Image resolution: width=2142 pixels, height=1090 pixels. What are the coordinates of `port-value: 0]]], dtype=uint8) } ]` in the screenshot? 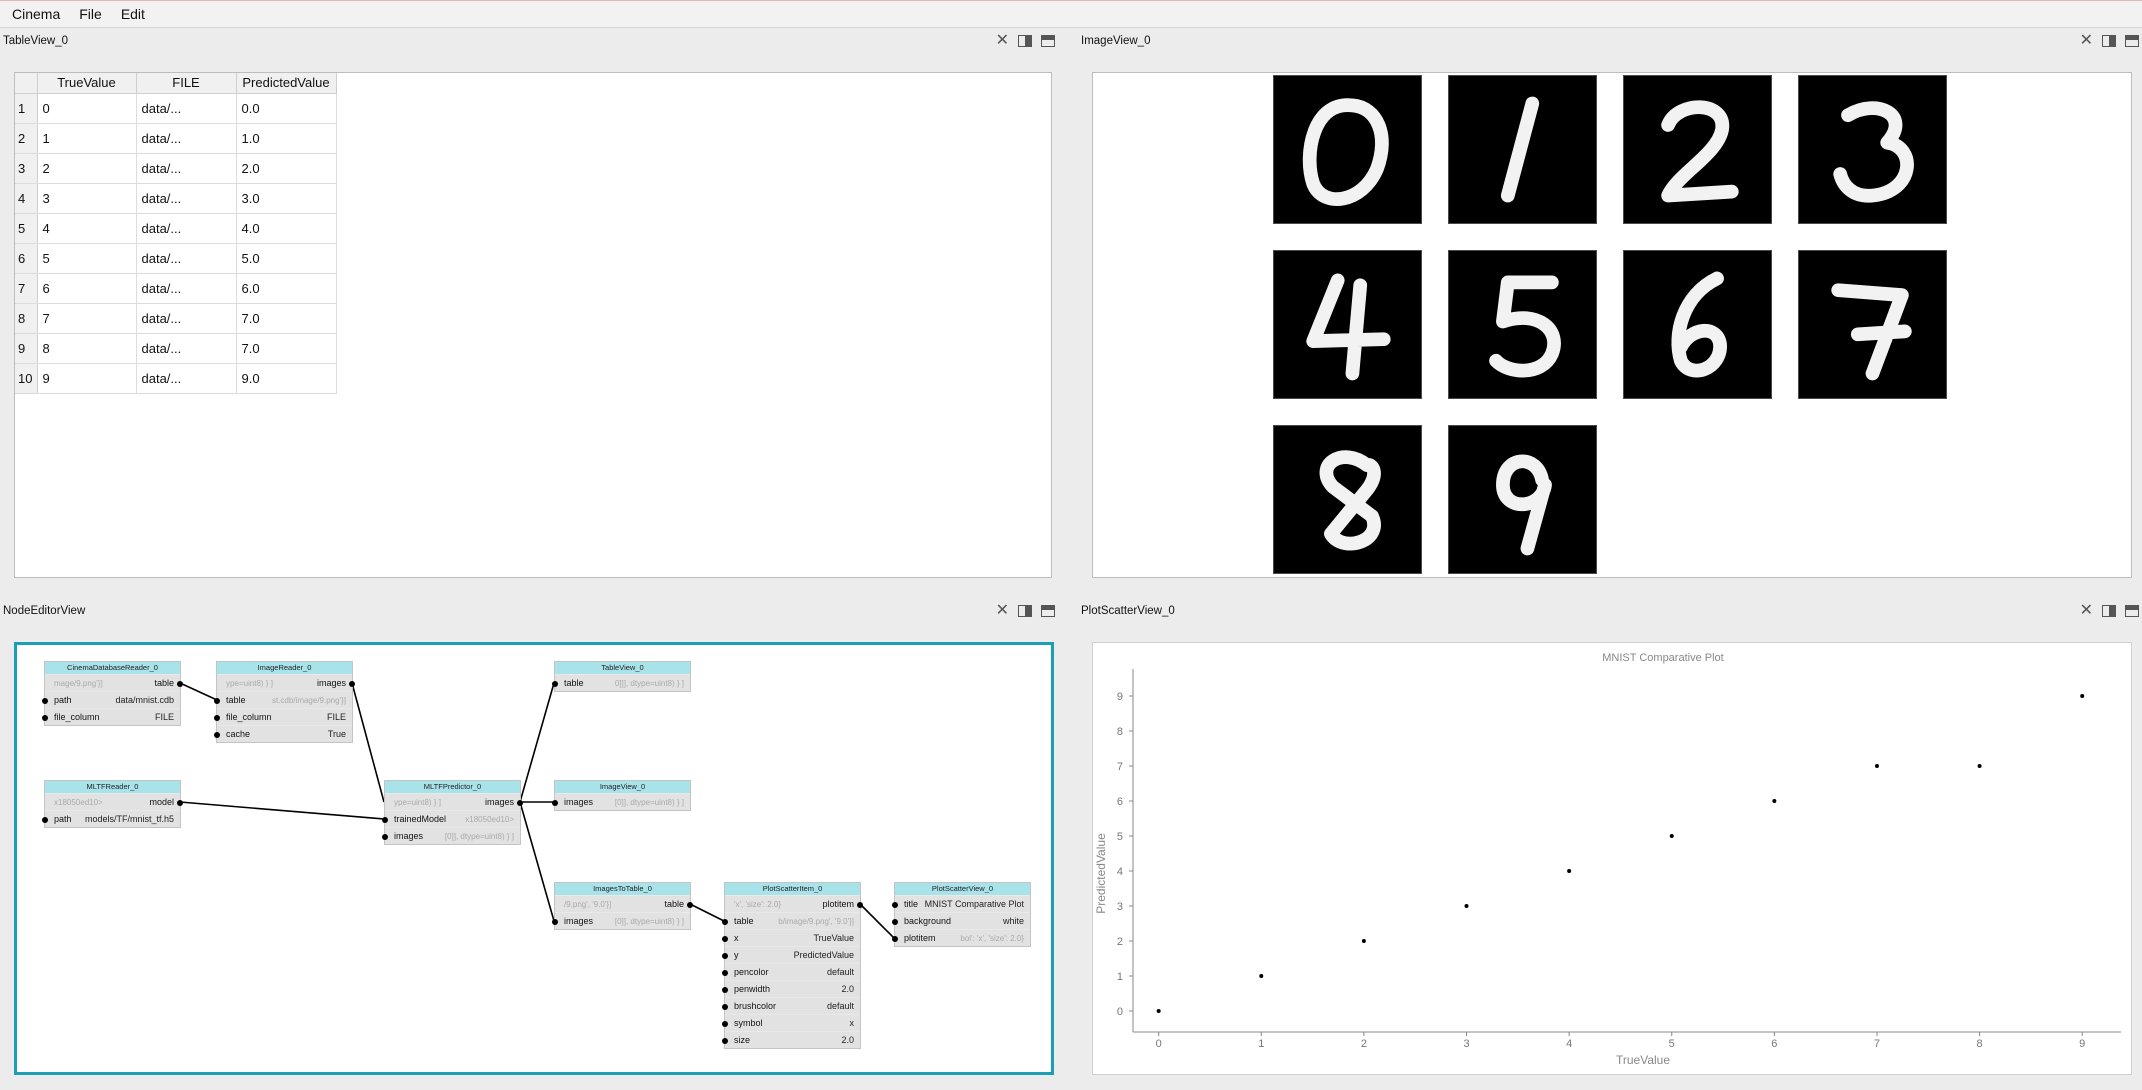 It's located at (649, 683).